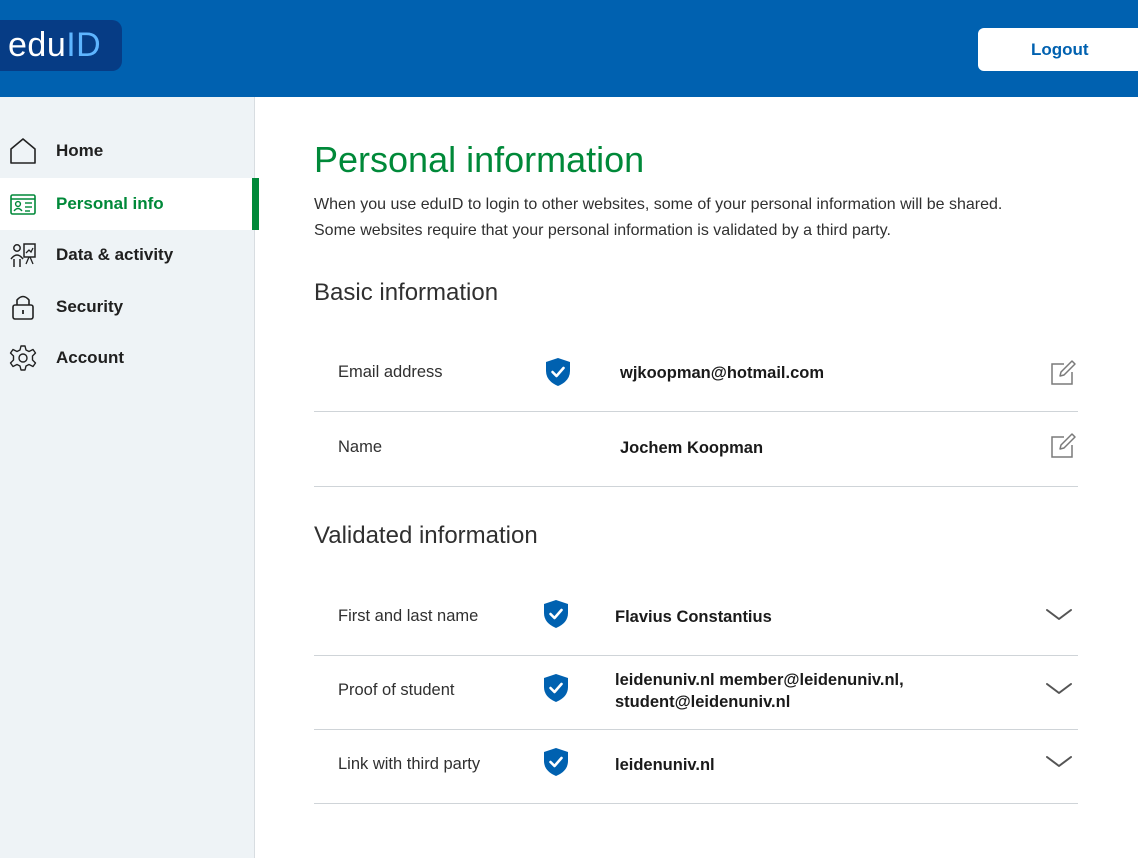 This screenshot has width=1138, height=858. I want to click on row-value-line: leidenuniv.nl, so click(665, 765).